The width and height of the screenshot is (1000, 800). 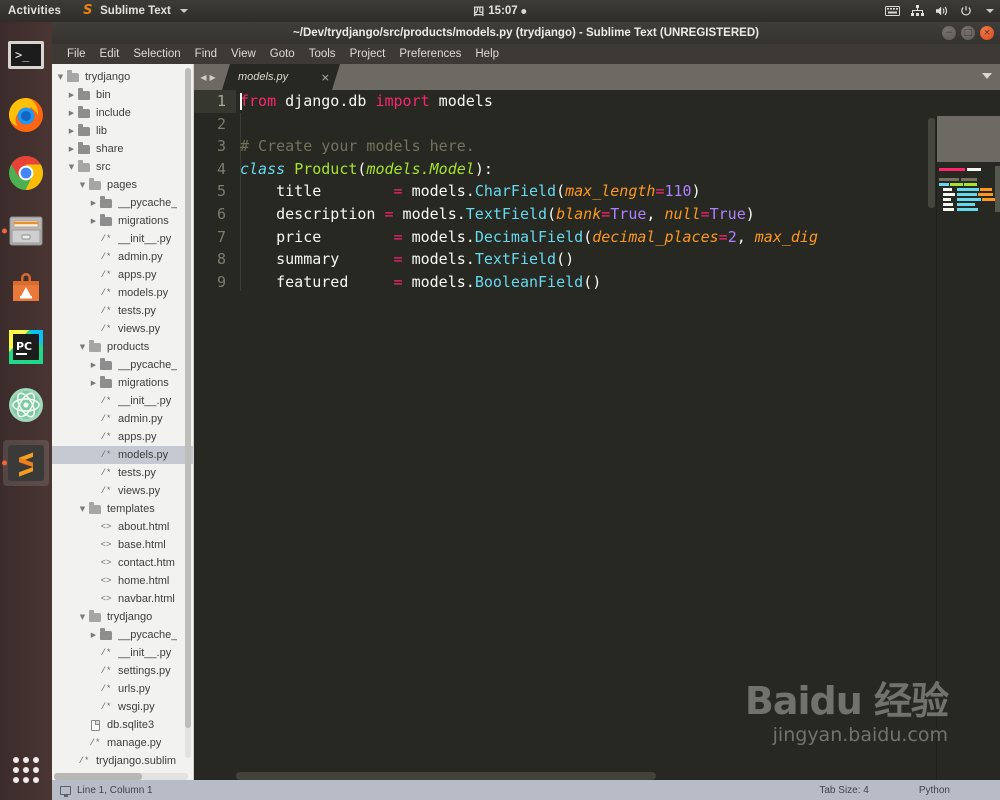 I want to click on menu-item-project: Project, so click(x=368, y=54).